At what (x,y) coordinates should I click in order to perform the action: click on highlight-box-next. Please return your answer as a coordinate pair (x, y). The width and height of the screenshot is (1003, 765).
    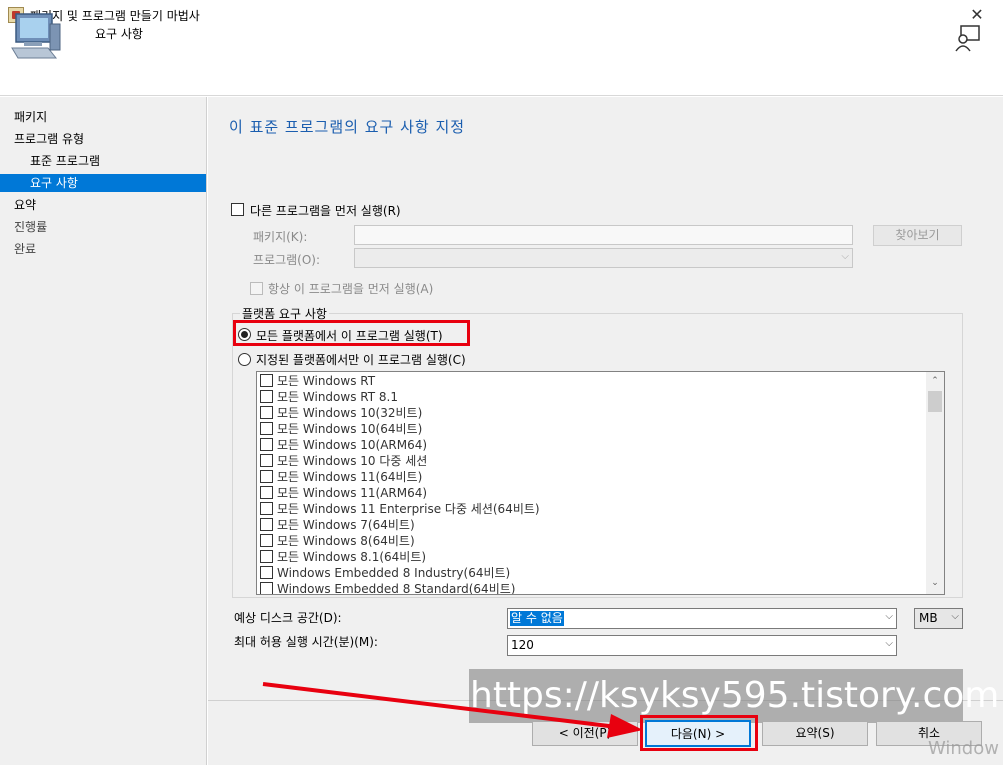
    Looking at the image, I should click on (699, 733).